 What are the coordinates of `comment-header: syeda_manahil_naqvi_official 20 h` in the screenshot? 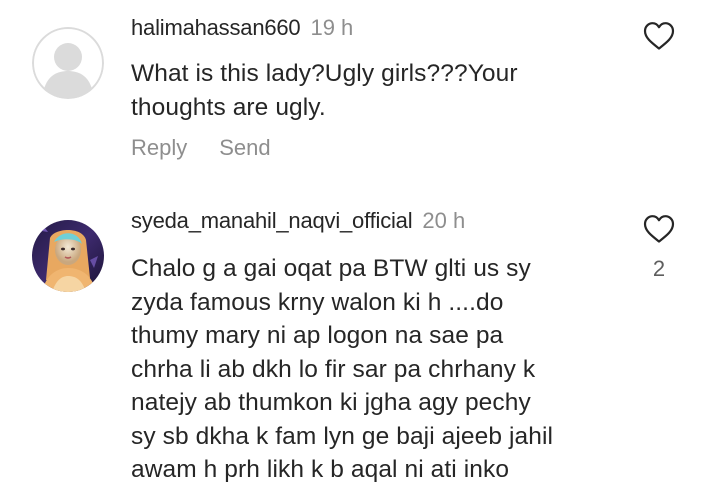 It's located at (298, 221).